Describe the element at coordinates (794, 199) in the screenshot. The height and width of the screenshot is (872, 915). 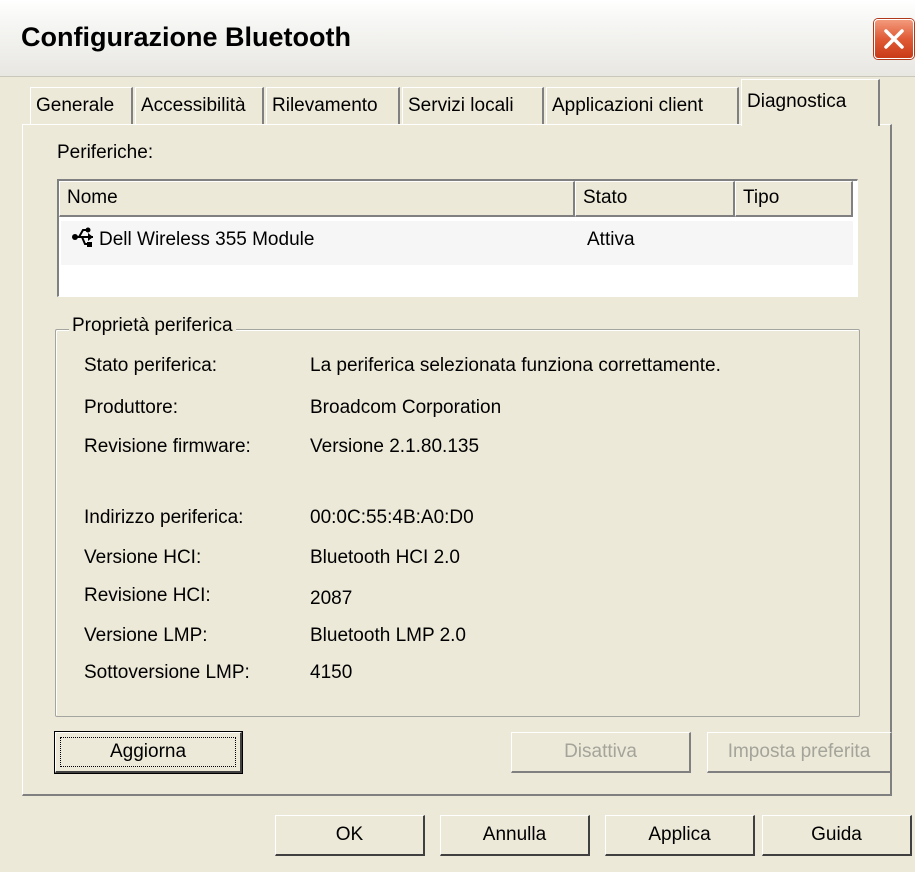
I see `column-header-tipo: Tipo` at that location.